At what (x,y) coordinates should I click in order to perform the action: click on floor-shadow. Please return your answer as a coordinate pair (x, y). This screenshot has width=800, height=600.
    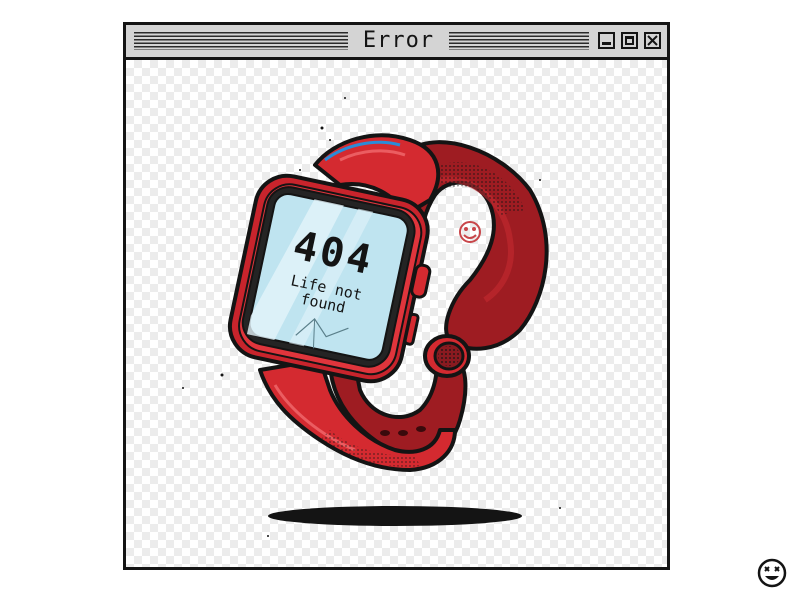
    Looking at the image, I should click on (395, 516).